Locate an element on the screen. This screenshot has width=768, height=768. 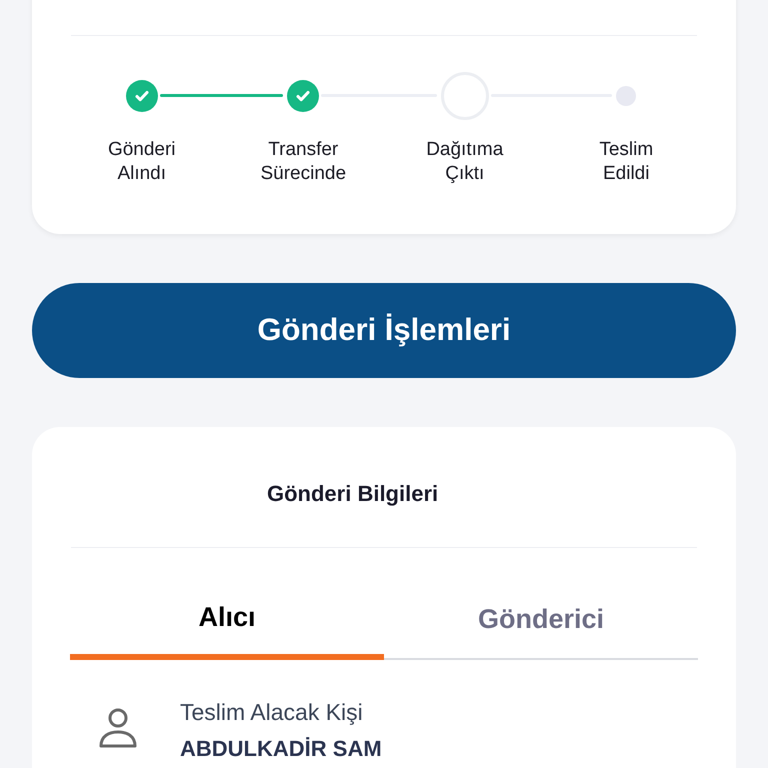
field-label: Teslim Alacak Kişi is located at coordinates (272, 712).